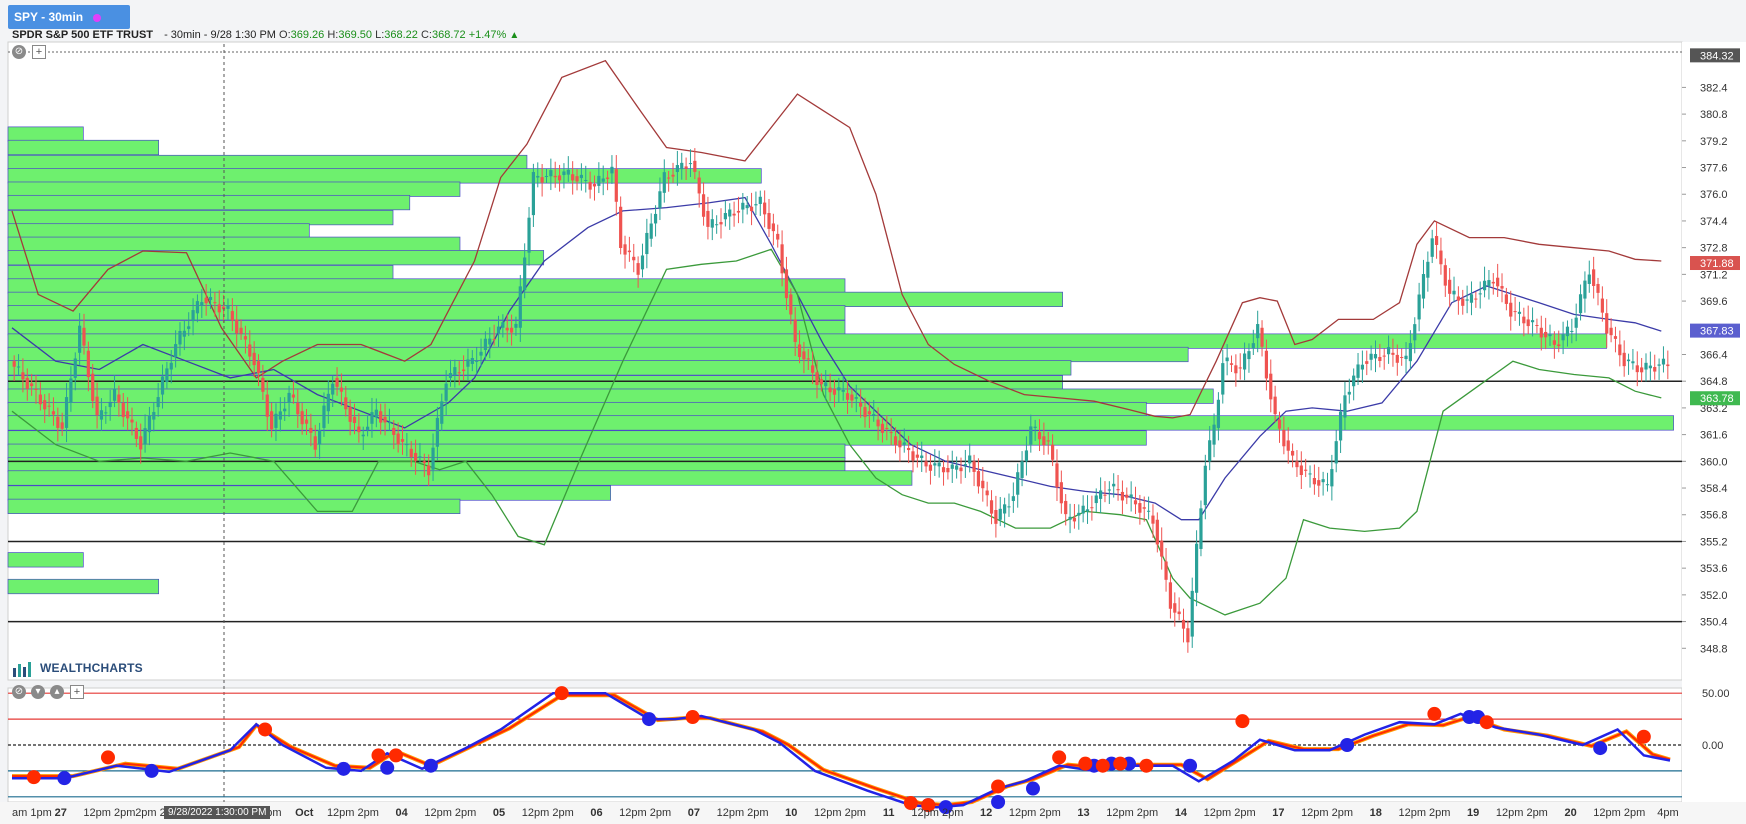 The width and height of the screenshot is (1746, 824). What do you see at coordinates (1714, 222) in the screenshot?
I see `price-tick-label: 374.4` at bounding box center [1714, 222].